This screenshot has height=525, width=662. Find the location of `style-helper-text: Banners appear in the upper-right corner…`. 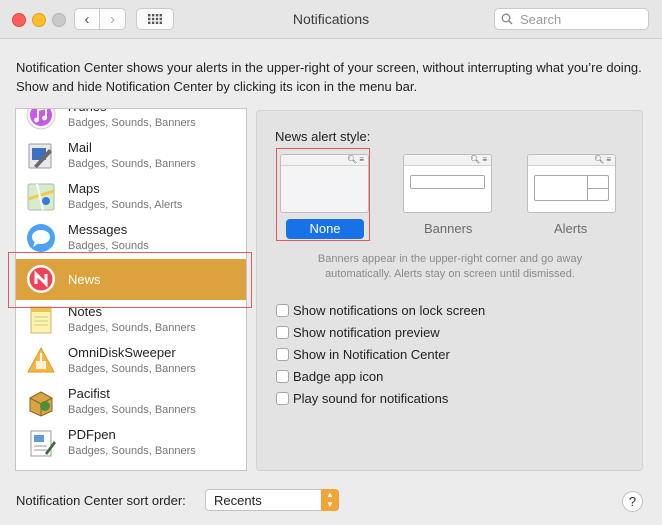

style-helper-text: Banners appear in the upper-right corner… is located at coordinates (450, 266).